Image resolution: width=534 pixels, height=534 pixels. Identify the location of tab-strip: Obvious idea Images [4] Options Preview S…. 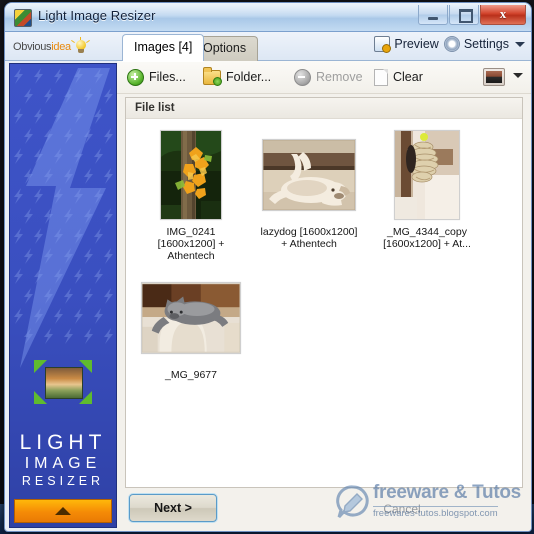
(268, 46).